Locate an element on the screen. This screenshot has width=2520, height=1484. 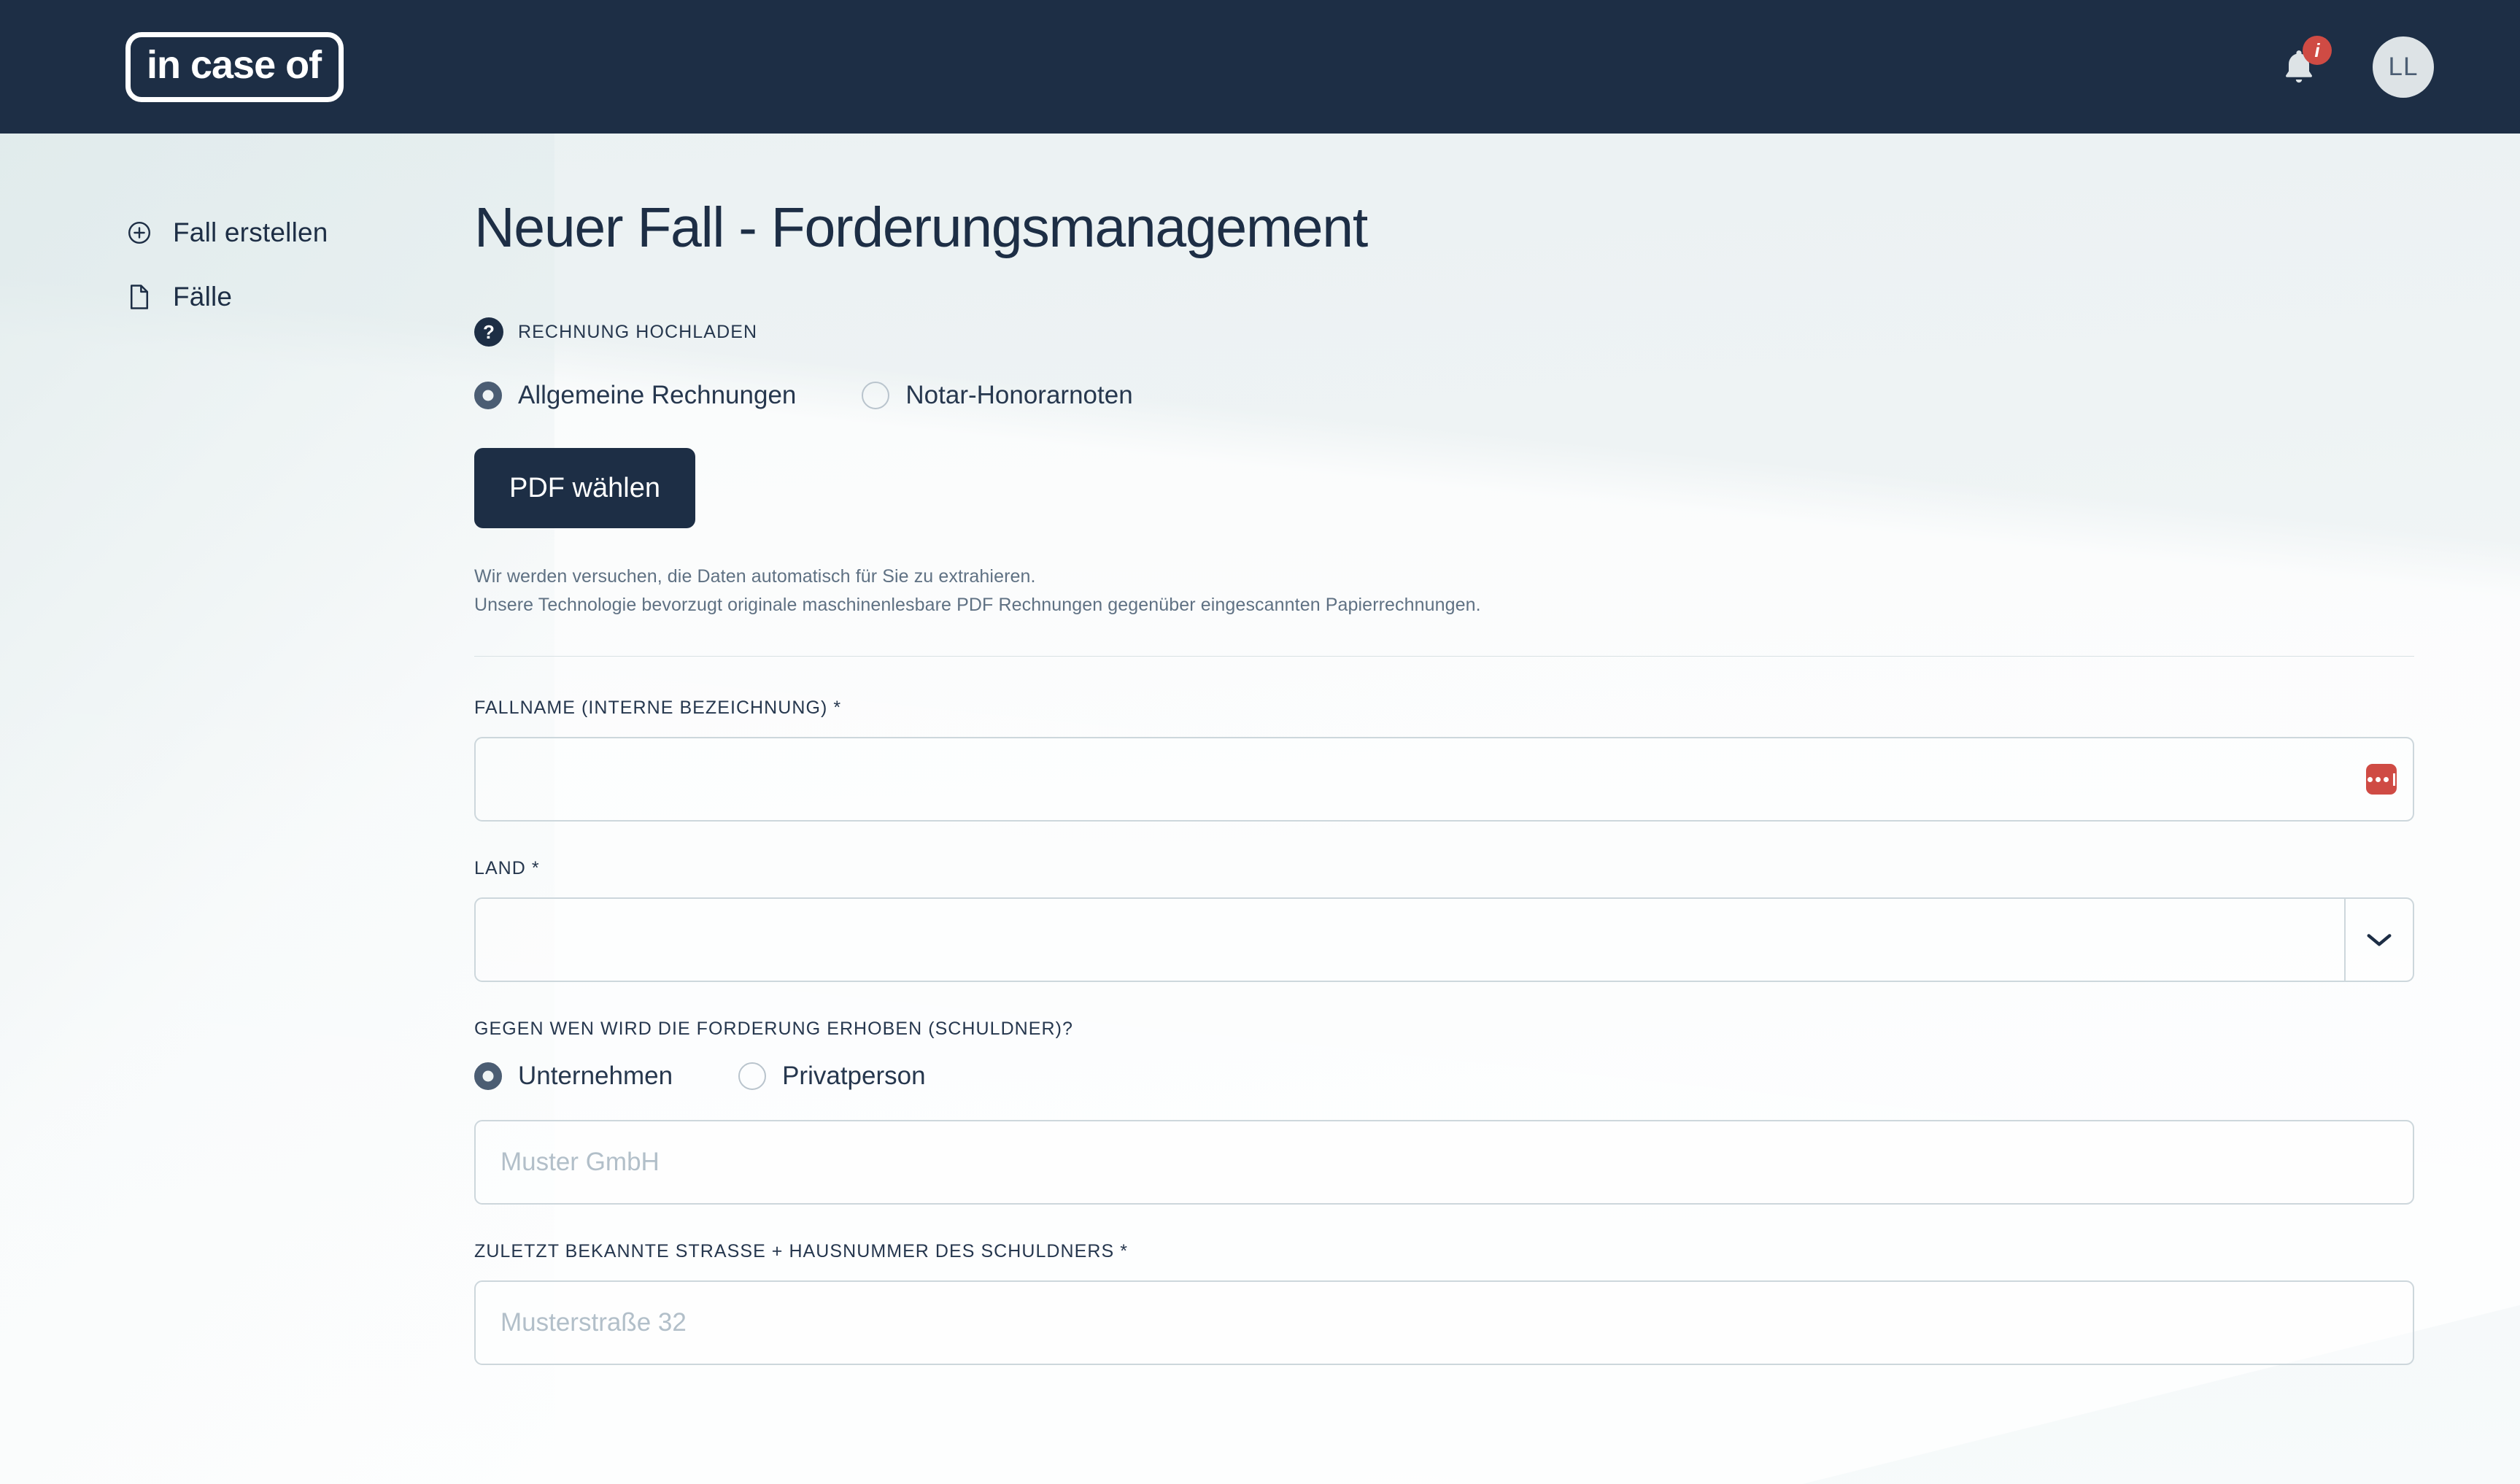
field-label-text: LAND is located at coordinates (500, 868).